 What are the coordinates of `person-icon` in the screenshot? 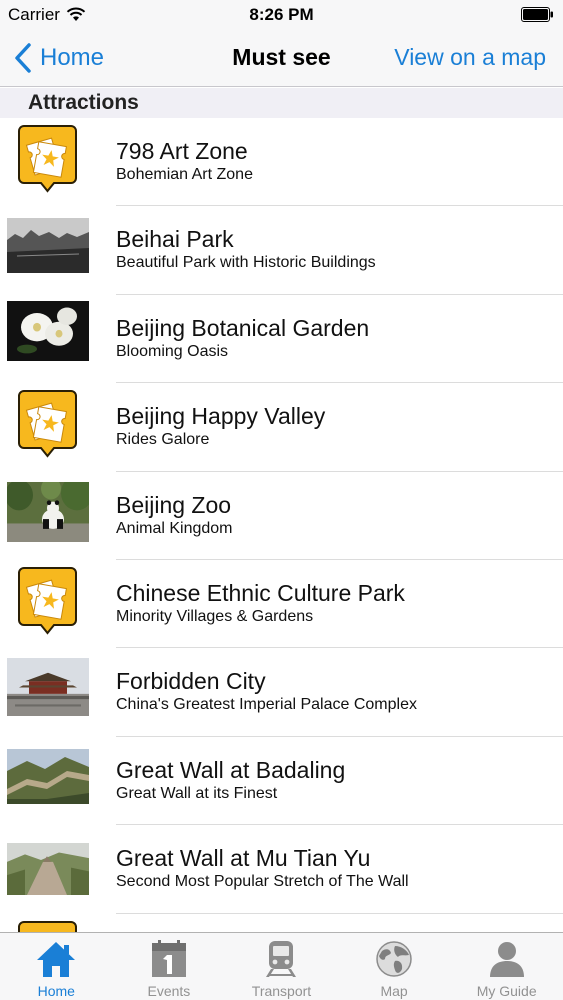 It's located at (506, 959).